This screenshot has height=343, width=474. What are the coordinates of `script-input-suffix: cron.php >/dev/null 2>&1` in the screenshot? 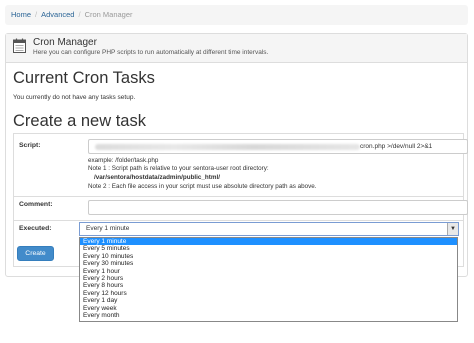 It's located at (396, 146).